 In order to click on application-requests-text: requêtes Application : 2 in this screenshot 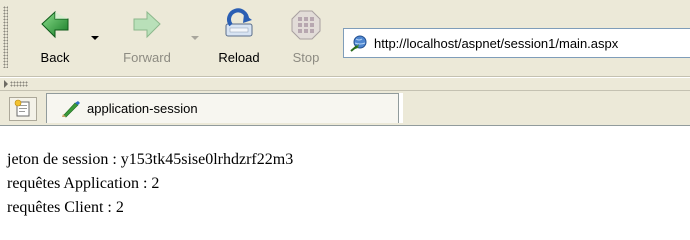, I will do `click(83, 183)`.